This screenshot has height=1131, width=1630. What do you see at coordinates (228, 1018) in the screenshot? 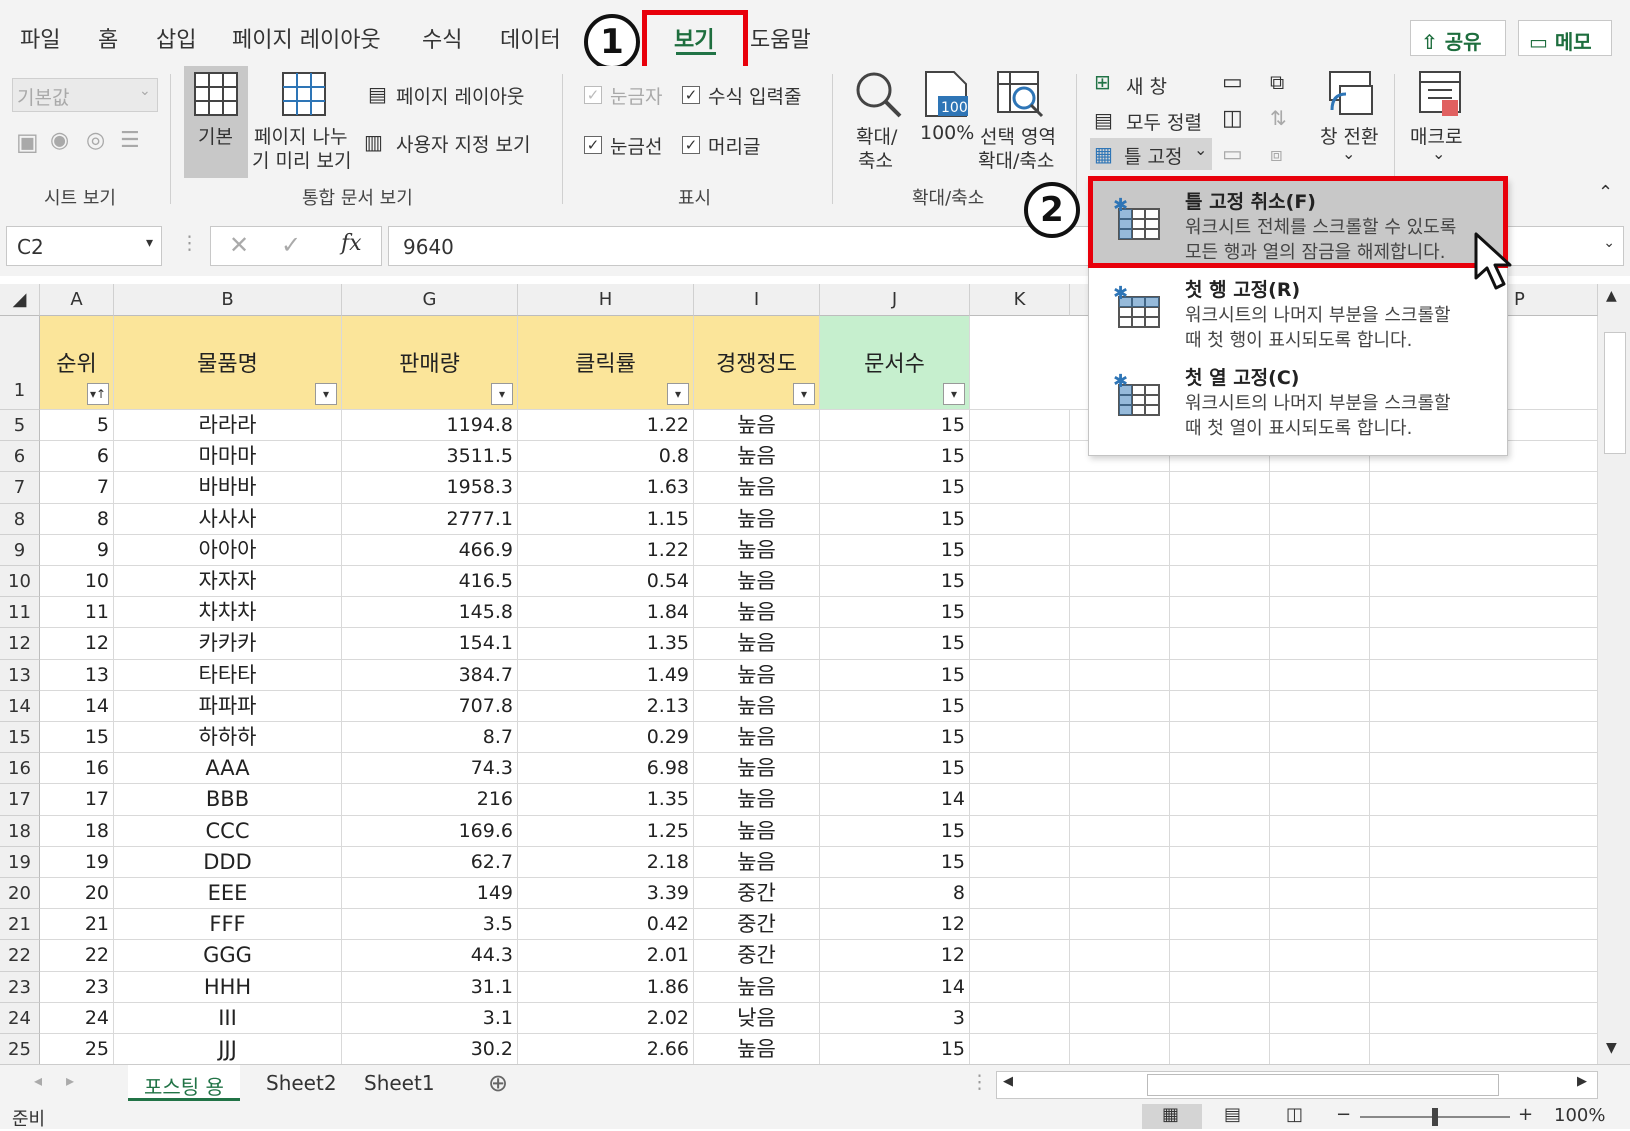
I see `cell-product: III` at bounding box center [228, 1018].